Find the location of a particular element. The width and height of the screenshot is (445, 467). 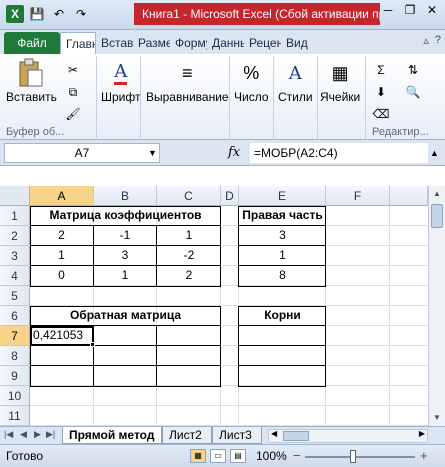

cell-e3: 1 is located at coordinates (282, 256).